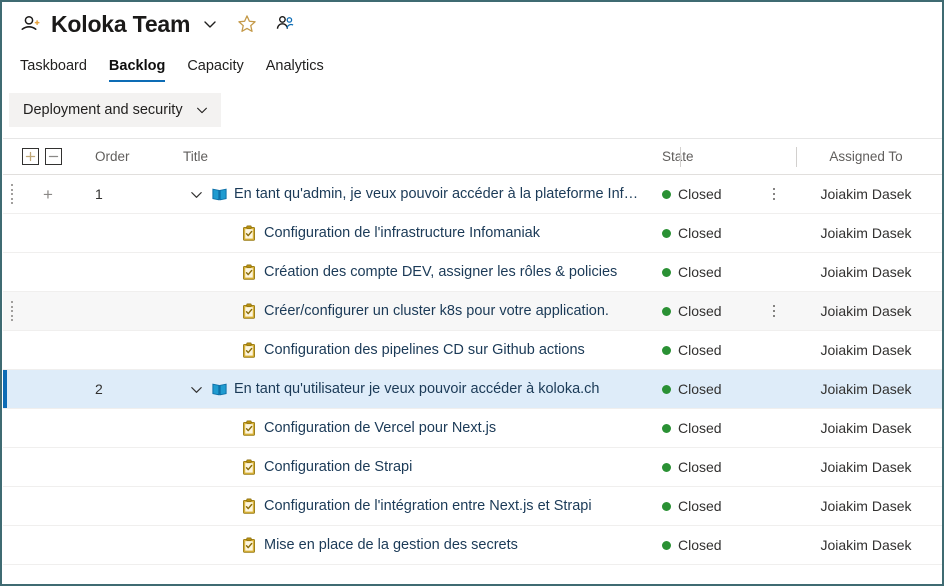 Image resolution: width=944 pixels, height=586 pixels. I want to click on tab-bar: Taskboard Backlog Capacity Analytics, so click(472, 66).